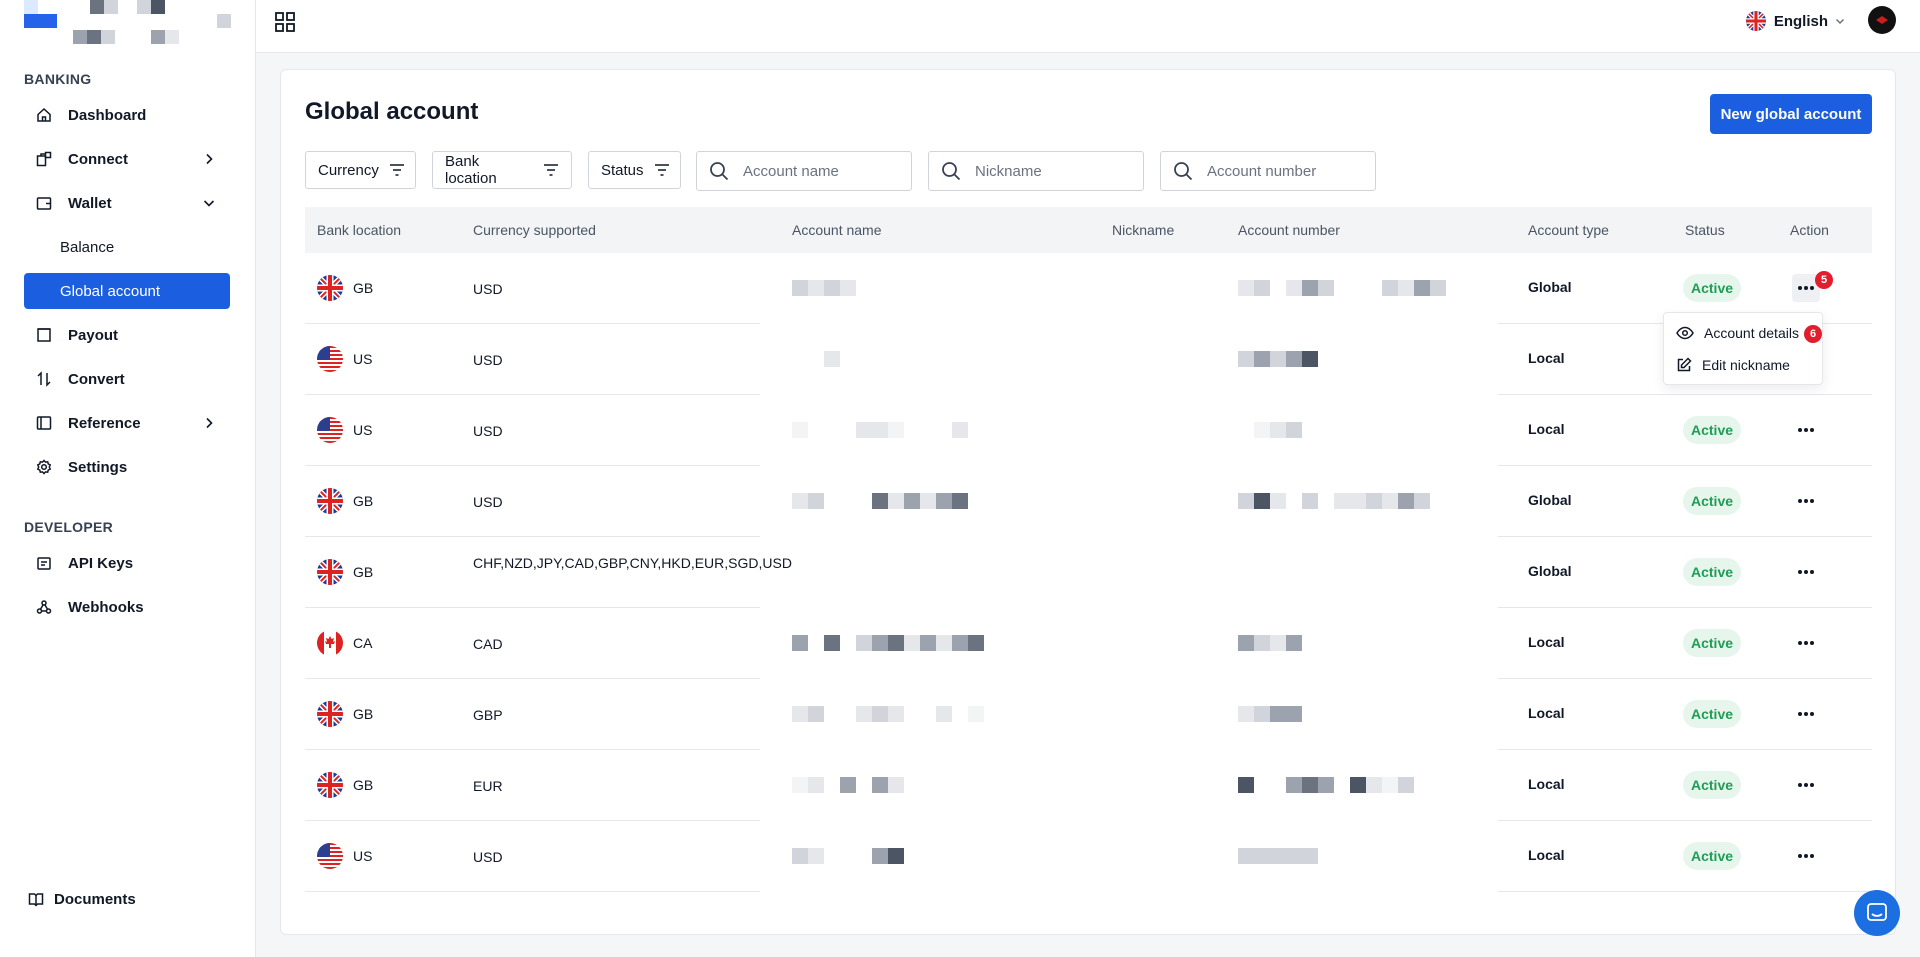 This screenshot has width=1920, height=957. I want to click on table-row: US USD Local Active, so click(1088, 856).